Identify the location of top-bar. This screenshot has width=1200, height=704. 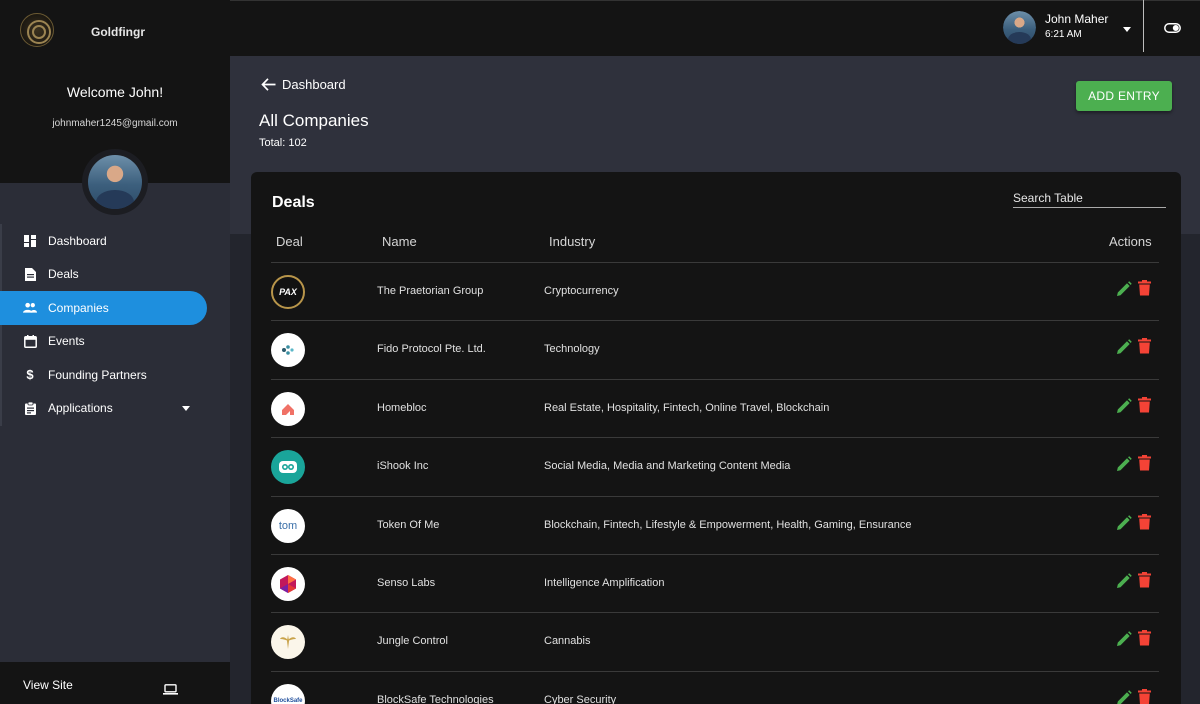
(715, 28).